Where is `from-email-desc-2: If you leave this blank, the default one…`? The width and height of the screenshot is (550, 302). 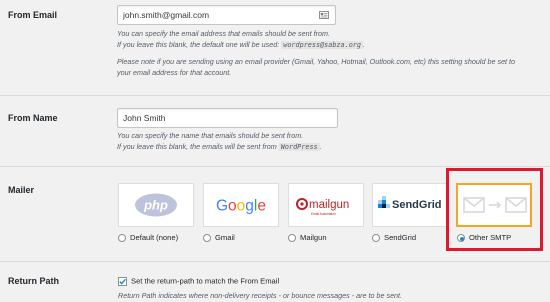 from-email-desc-2: If you leave this blank, the default one… is located at coordinates (241, 44).